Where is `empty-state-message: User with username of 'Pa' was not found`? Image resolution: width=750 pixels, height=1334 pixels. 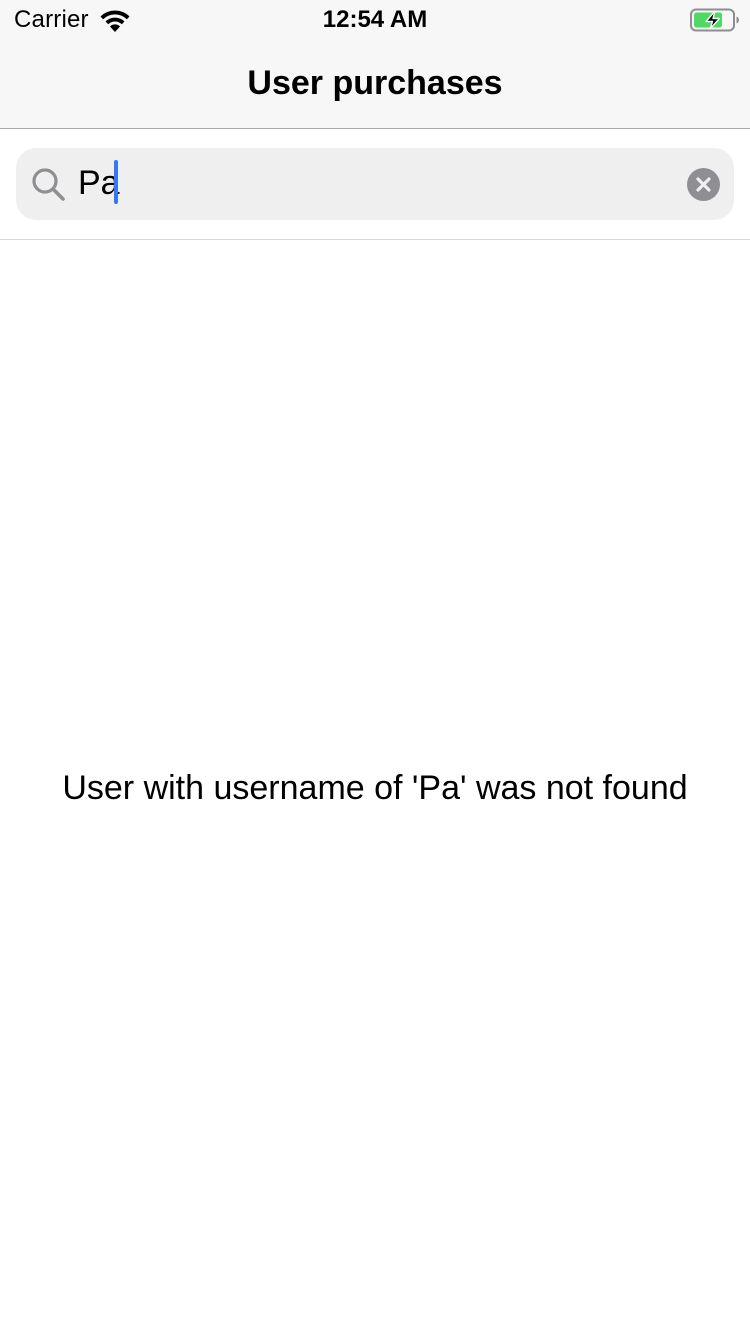
empty-state-message: User with username of 'Pa' was not found is located at coordinates (375, 788).